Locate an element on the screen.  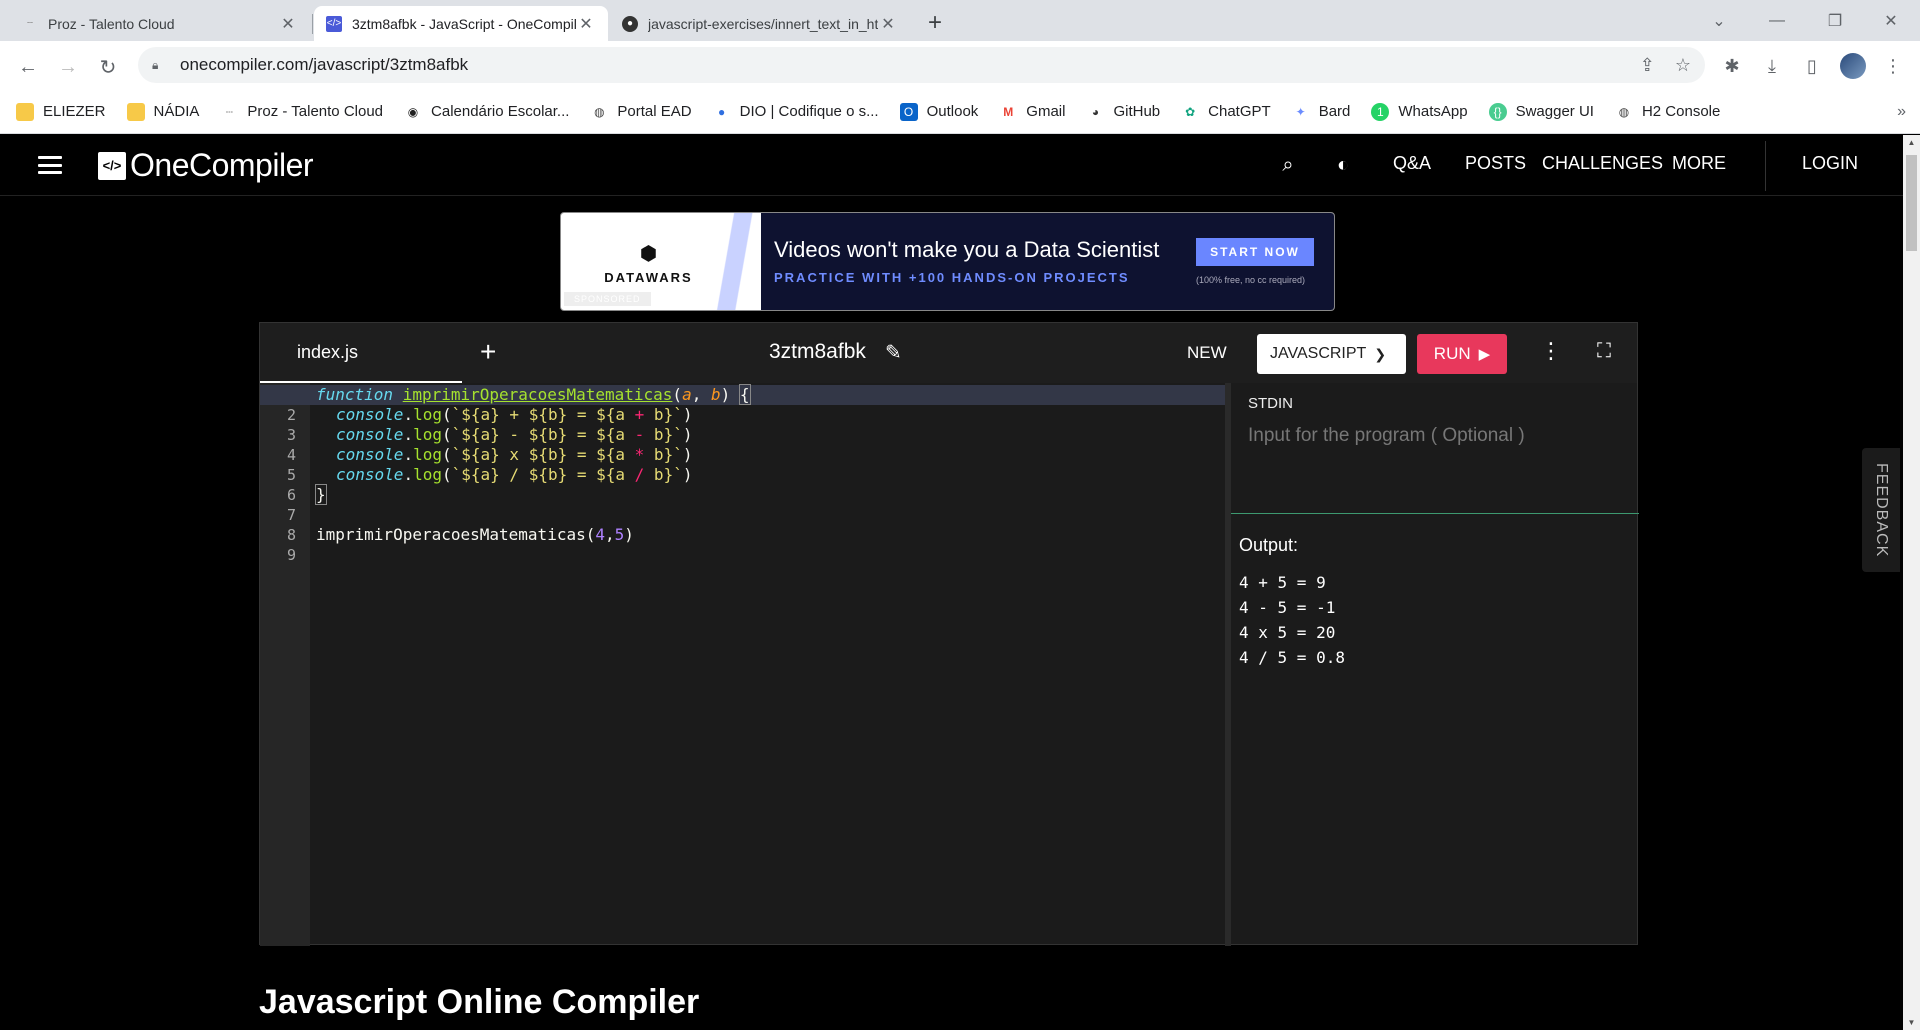
search-icon: ⌕ is located at coordinates (1288, 165).